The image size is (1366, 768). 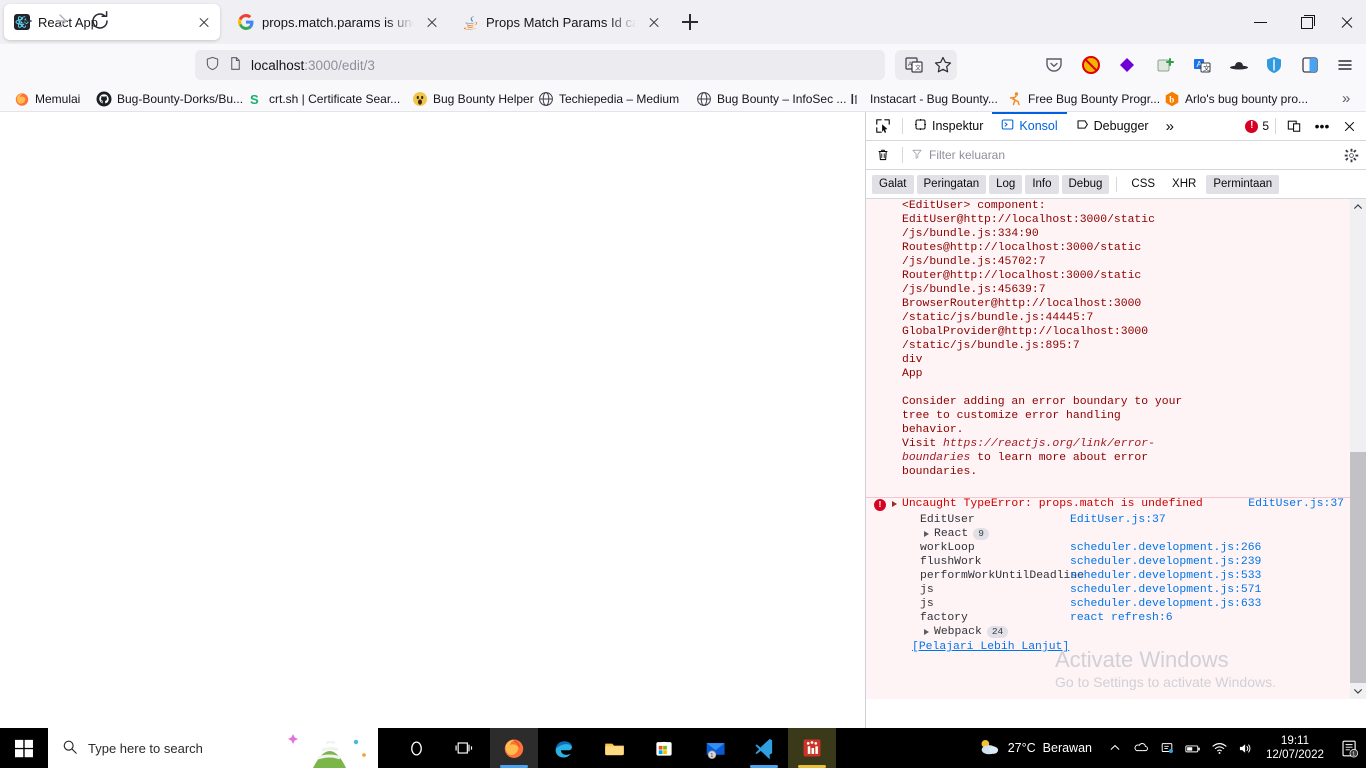 I want to click on back-button, so click(x=25, y=21).